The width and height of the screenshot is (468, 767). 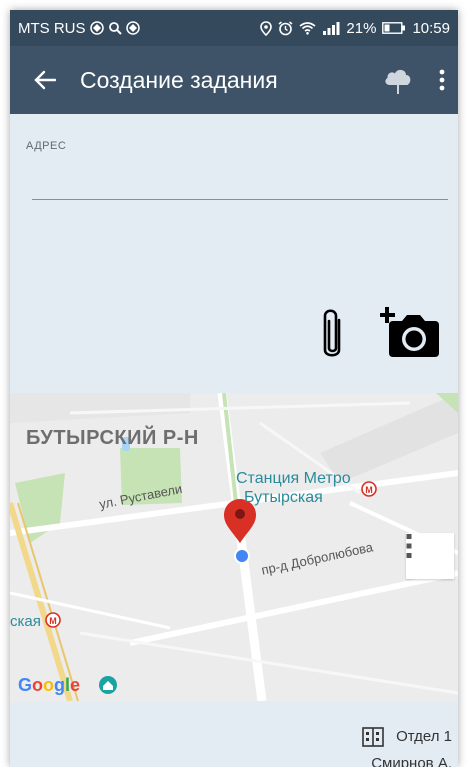 I want to click on upload-button, so click(x=398, y=80).